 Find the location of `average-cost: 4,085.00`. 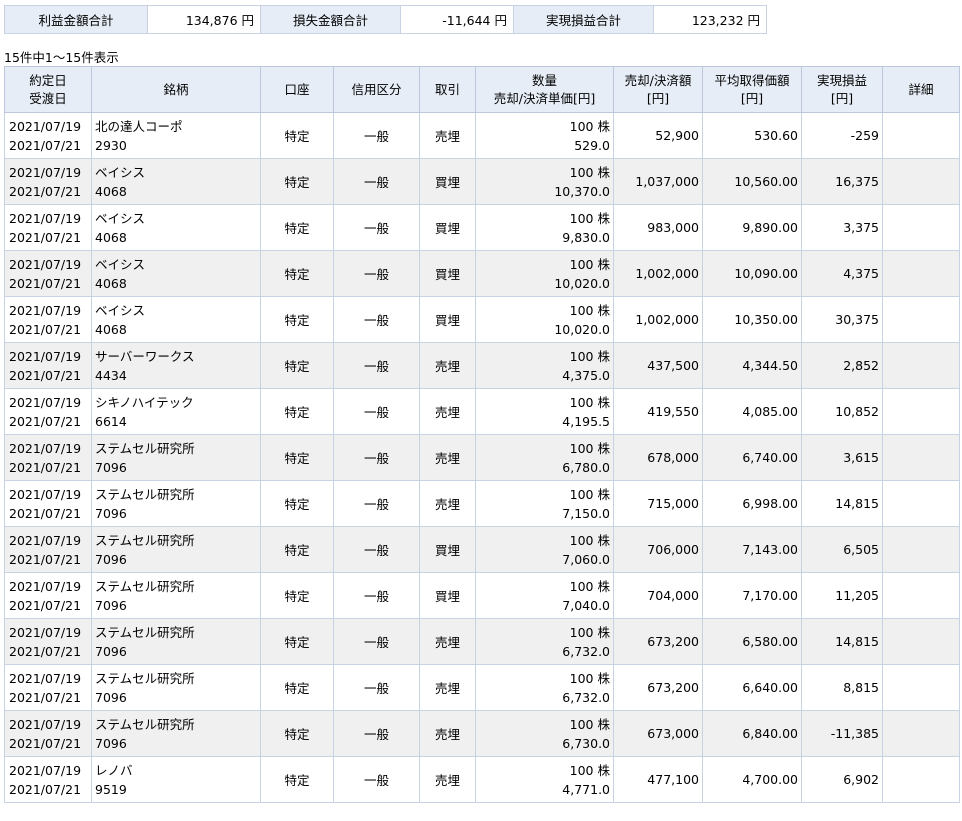

average-cost: 4,085.00 is located at coordinates (752, 411).